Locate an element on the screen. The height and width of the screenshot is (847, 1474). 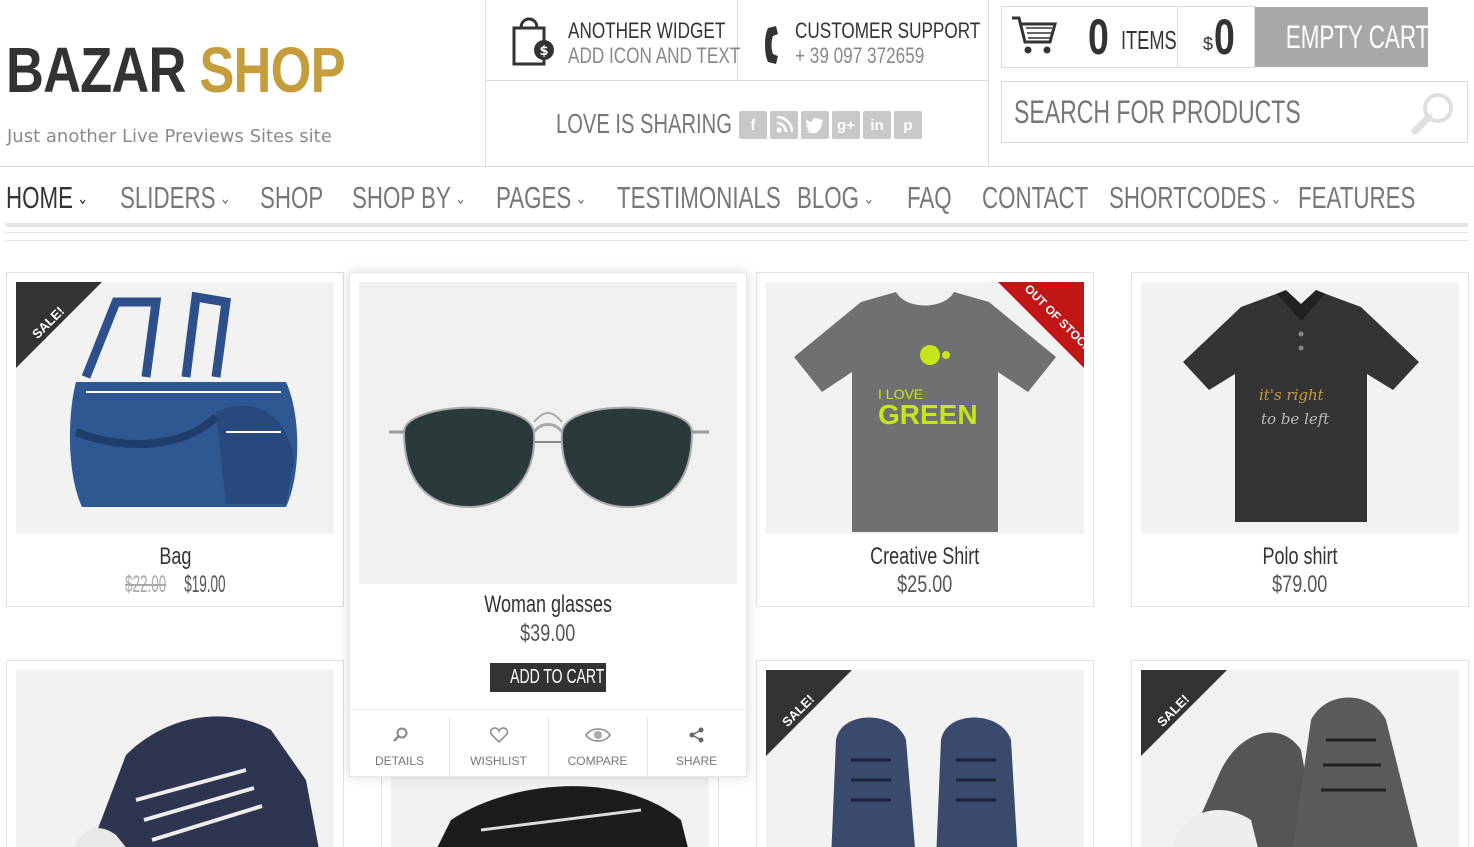
widget-subtitle: ADD ICON AND TEXT is located at coordinates (654, 55).